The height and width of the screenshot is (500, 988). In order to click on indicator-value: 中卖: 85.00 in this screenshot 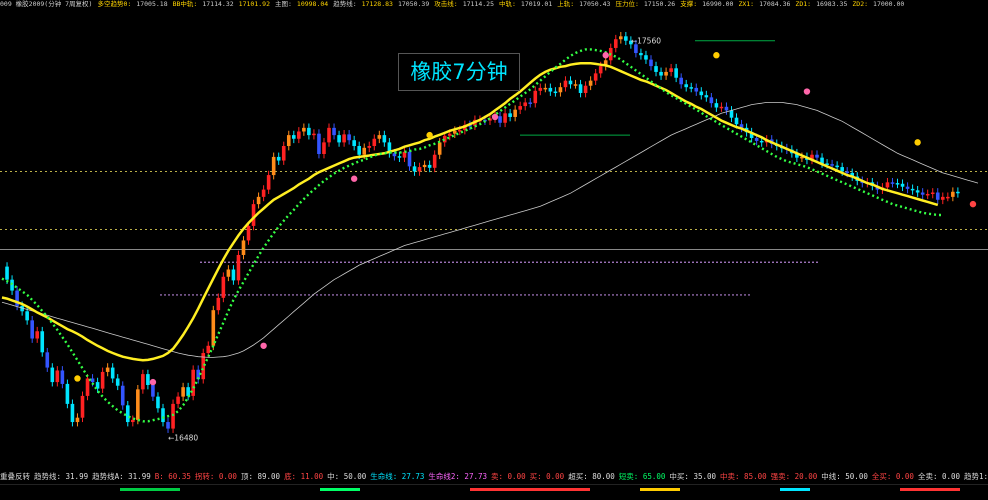, I will do `click(743, 476)`.